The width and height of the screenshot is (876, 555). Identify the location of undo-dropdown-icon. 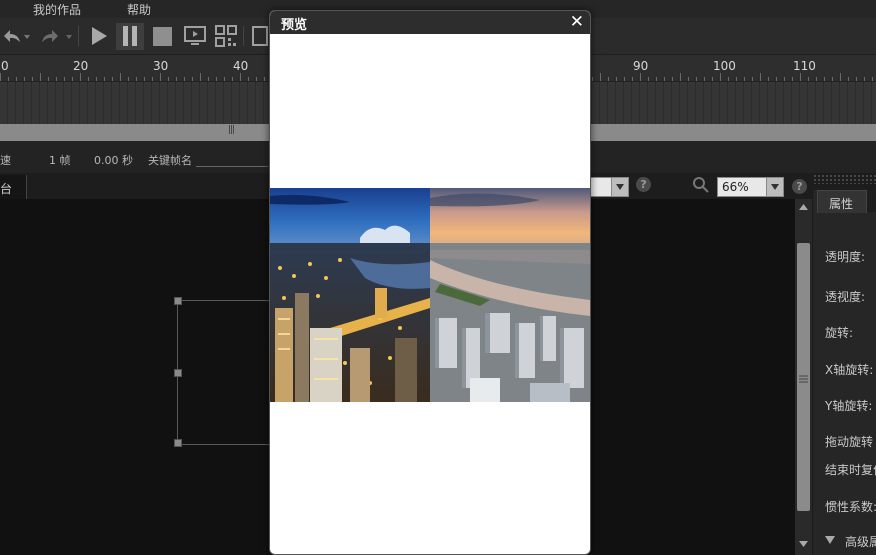
(27, 36).